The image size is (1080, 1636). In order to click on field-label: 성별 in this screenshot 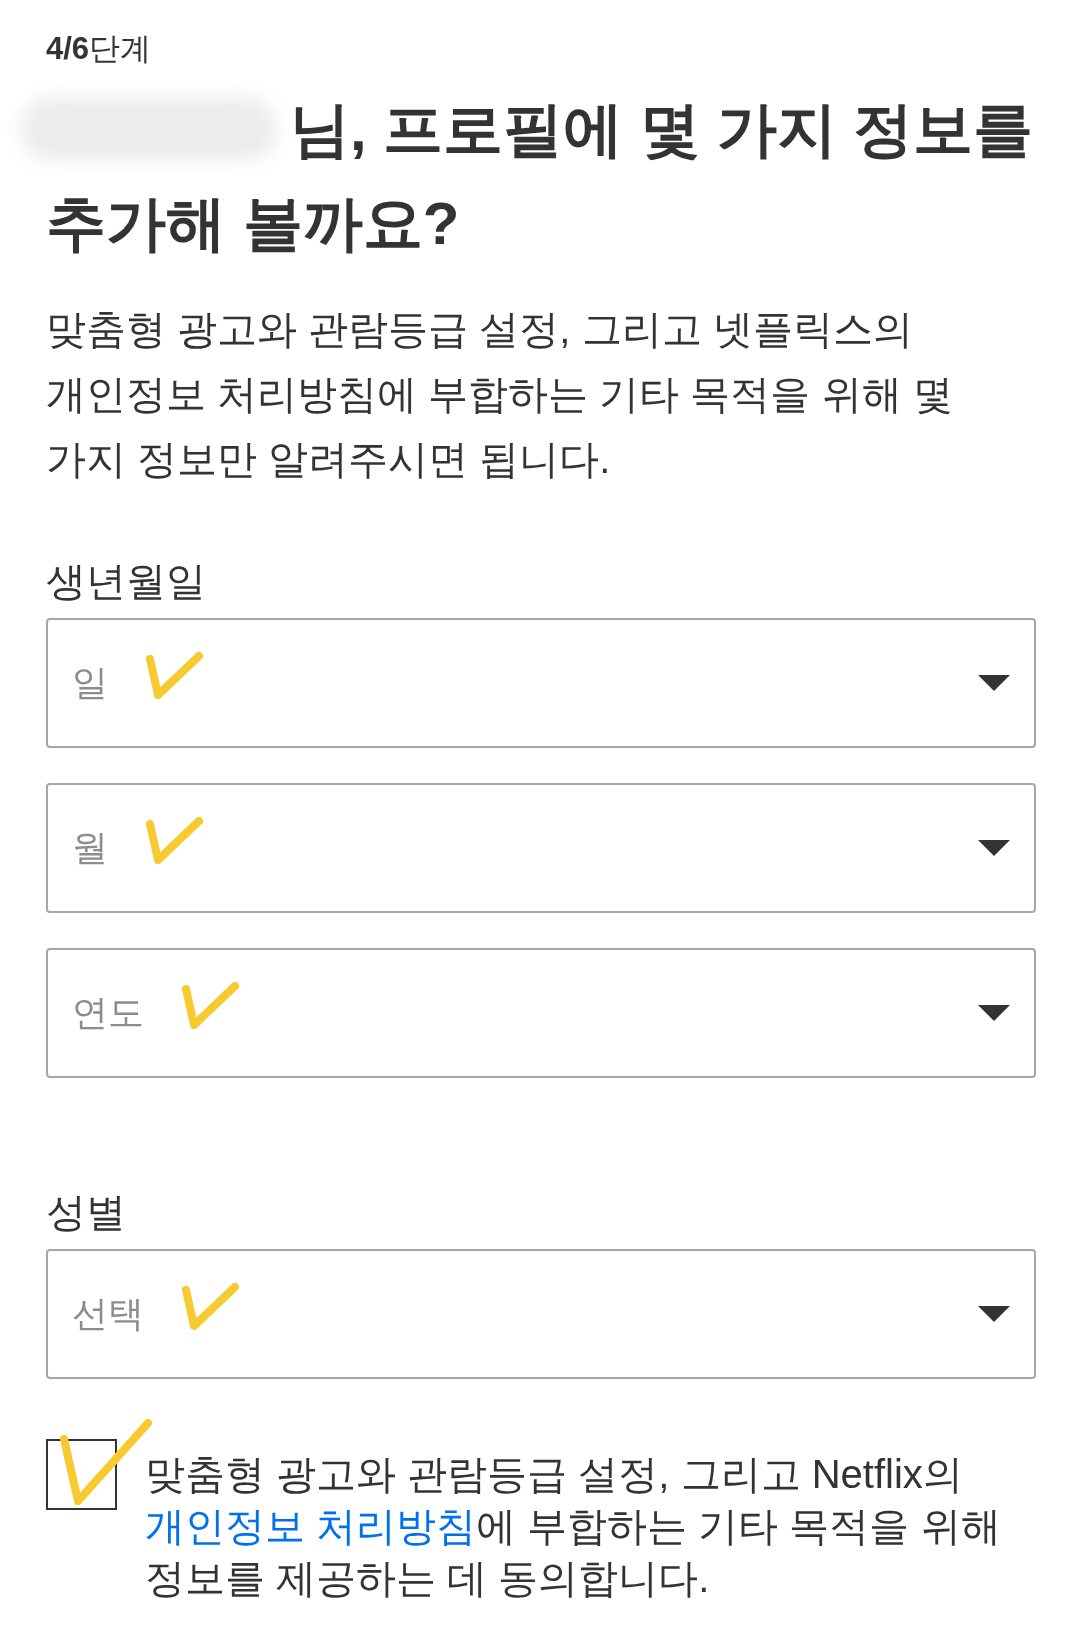, I will do `click(86, 1212)`.